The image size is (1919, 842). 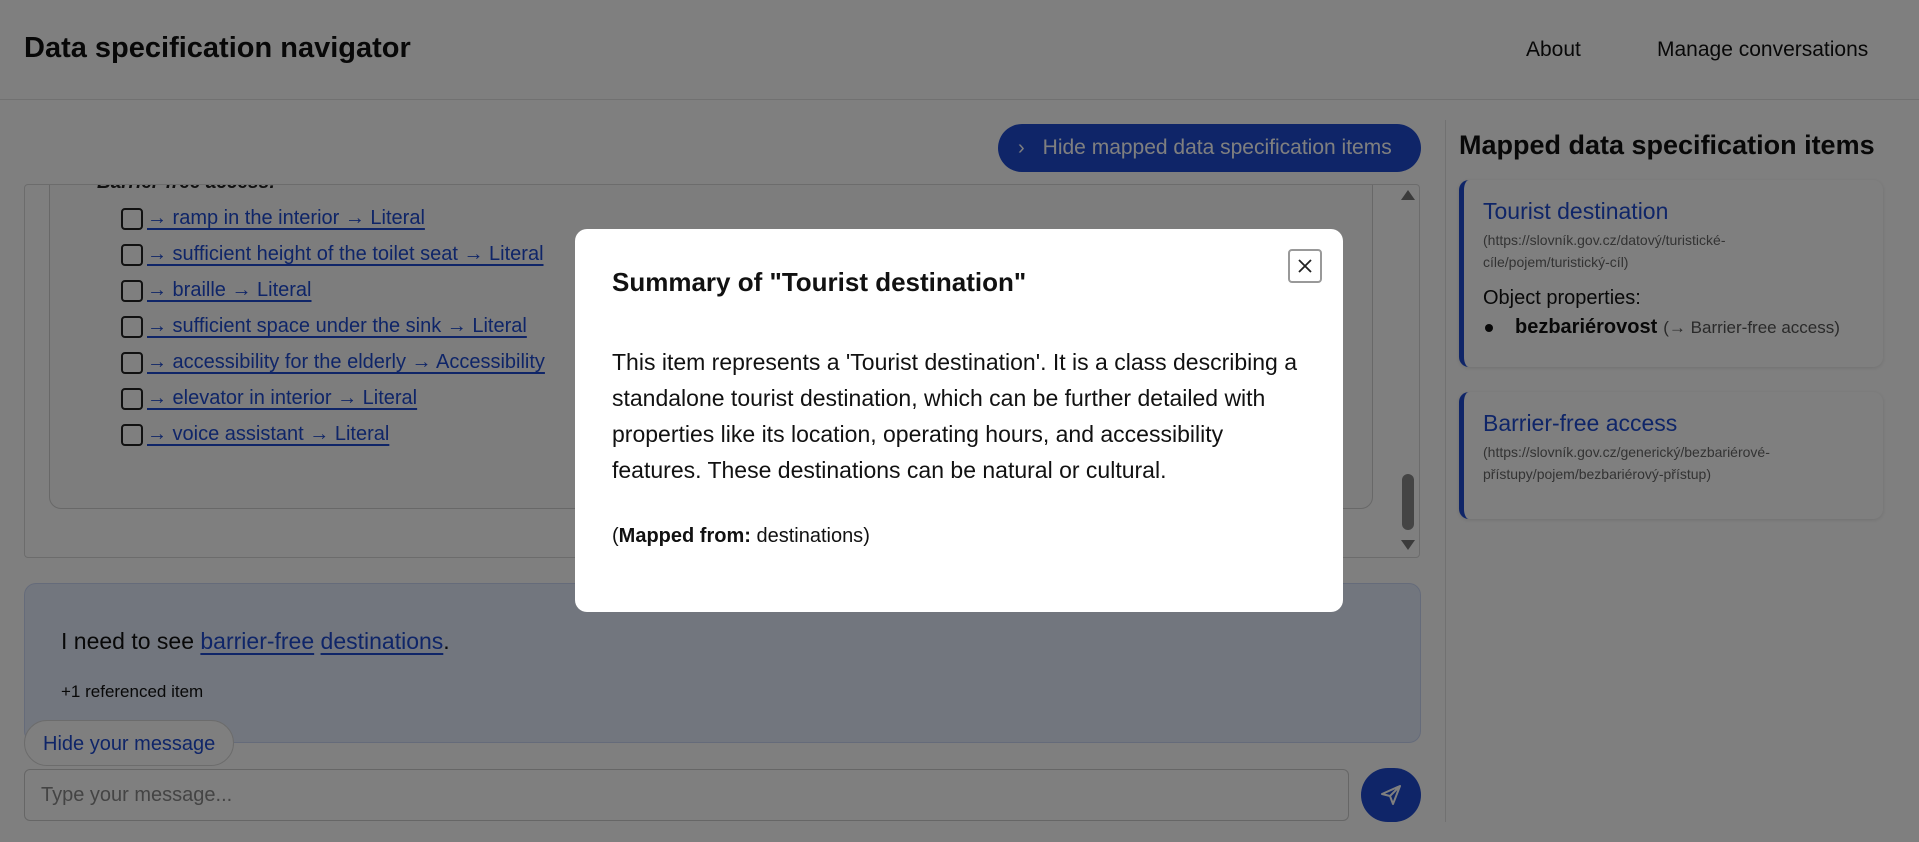 What do you see at coordinates (684, 536) in the screenshot?
I see `mapped-from-label: Mapped from:` at bounding box center [684, 536].